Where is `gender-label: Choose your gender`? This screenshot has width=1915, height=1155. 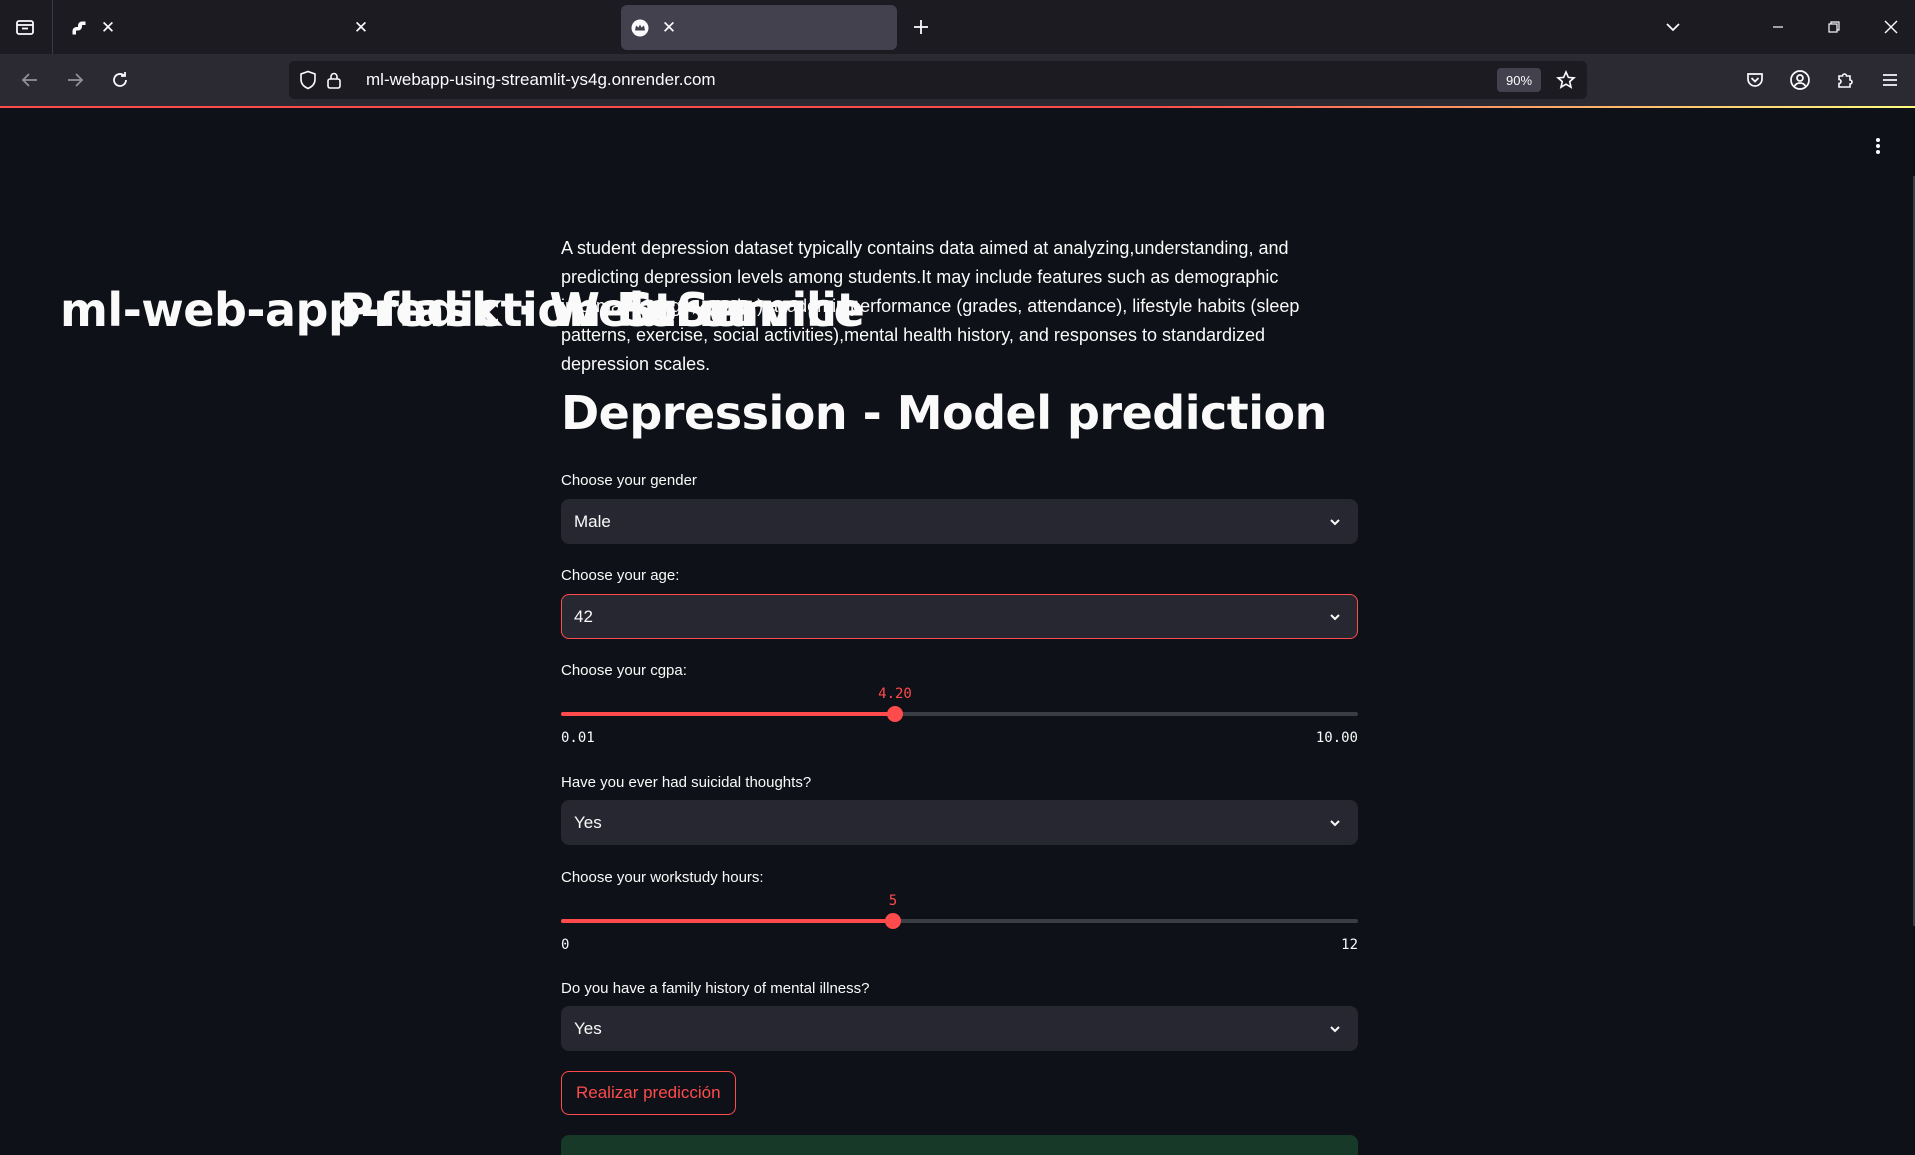 gender-label: Choose your gender is located at coordinates (629, 480).